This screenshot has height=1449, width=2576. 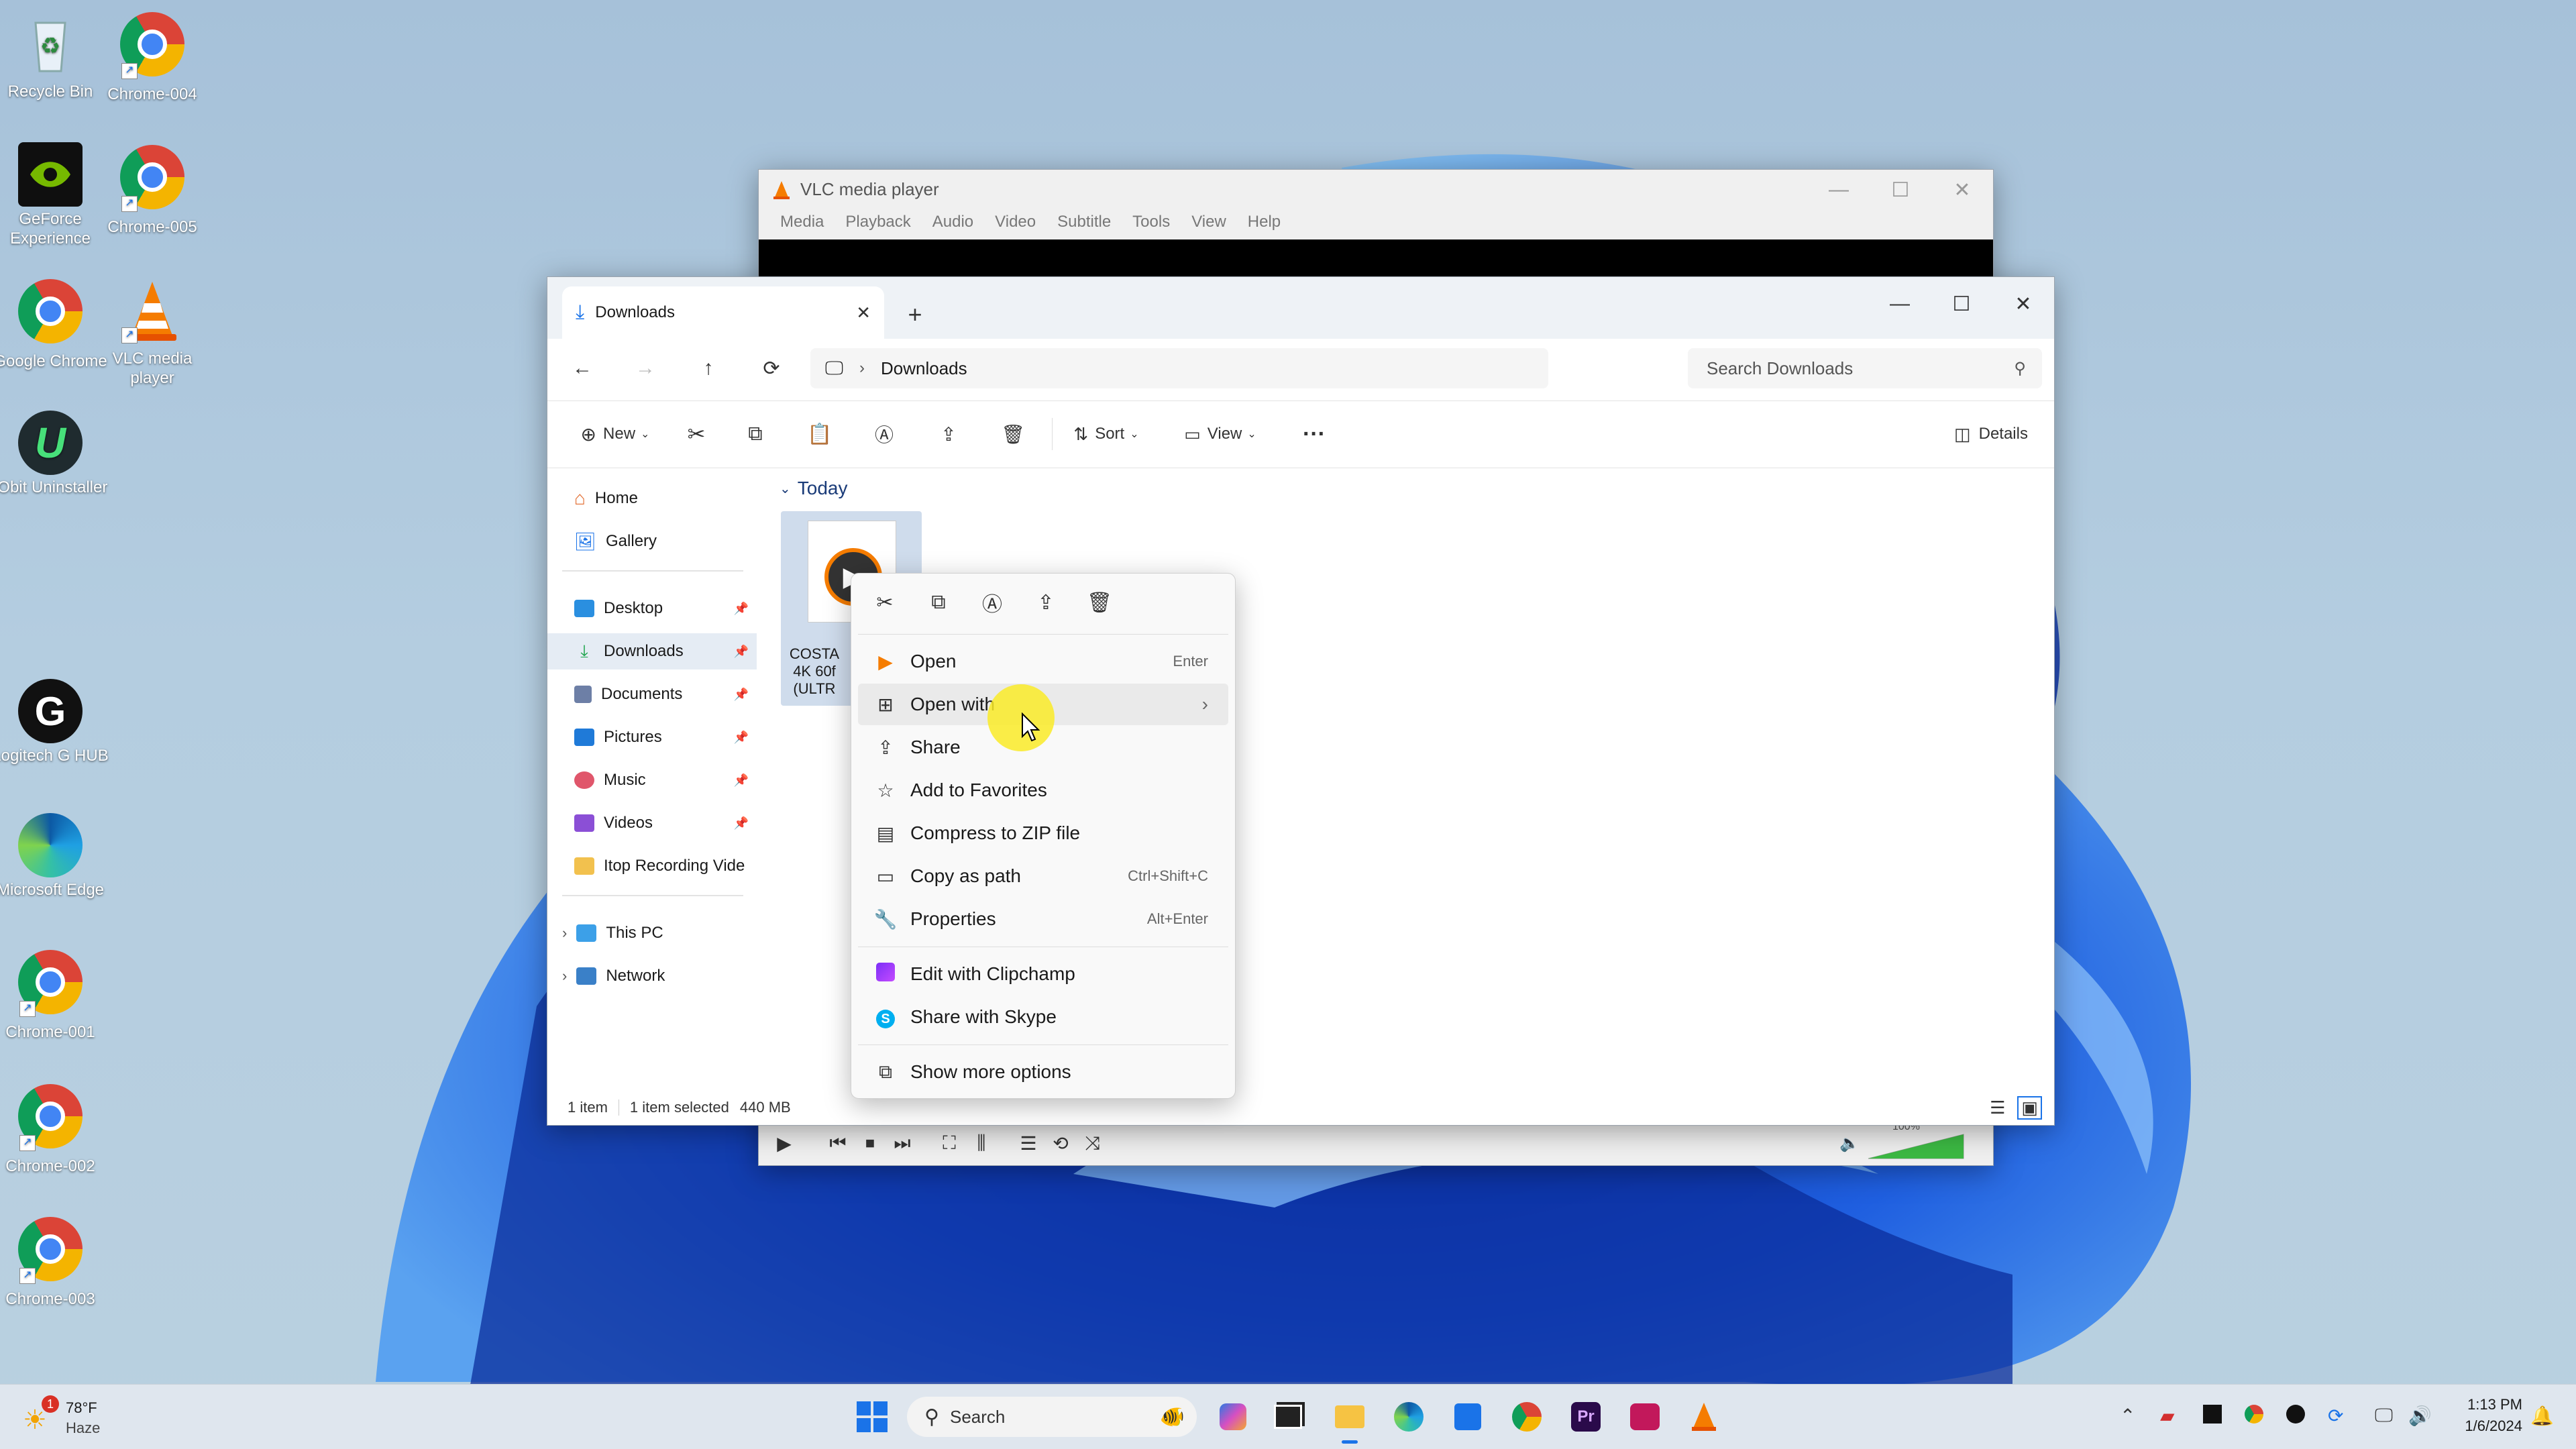 What do you see at coordinates (152, 189) in the screenshot?
I see `desktop-icon-chrome-005: ↗ Chrome-005` at bounding box center [152, 189].